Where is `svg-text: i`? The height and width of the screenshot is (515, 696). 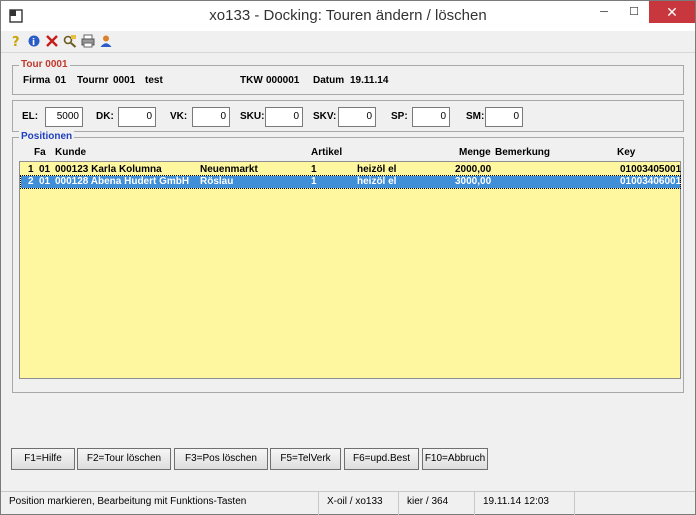
svg-text: i is located at coordinates (33, 43).